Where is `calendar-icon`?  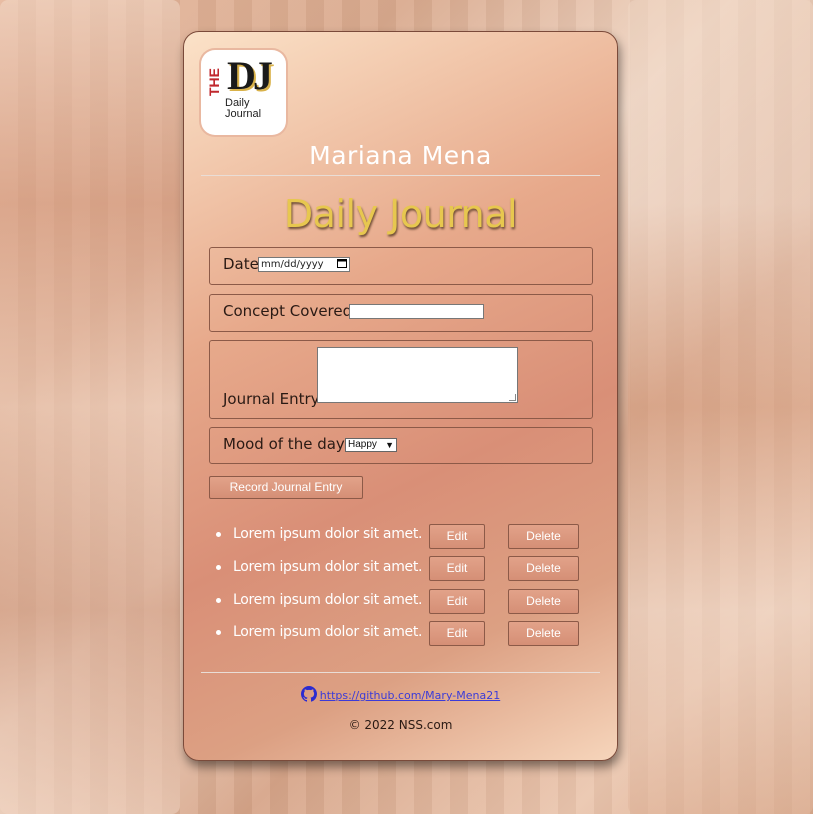
calendar-icon is located at coordinates (342, 264).